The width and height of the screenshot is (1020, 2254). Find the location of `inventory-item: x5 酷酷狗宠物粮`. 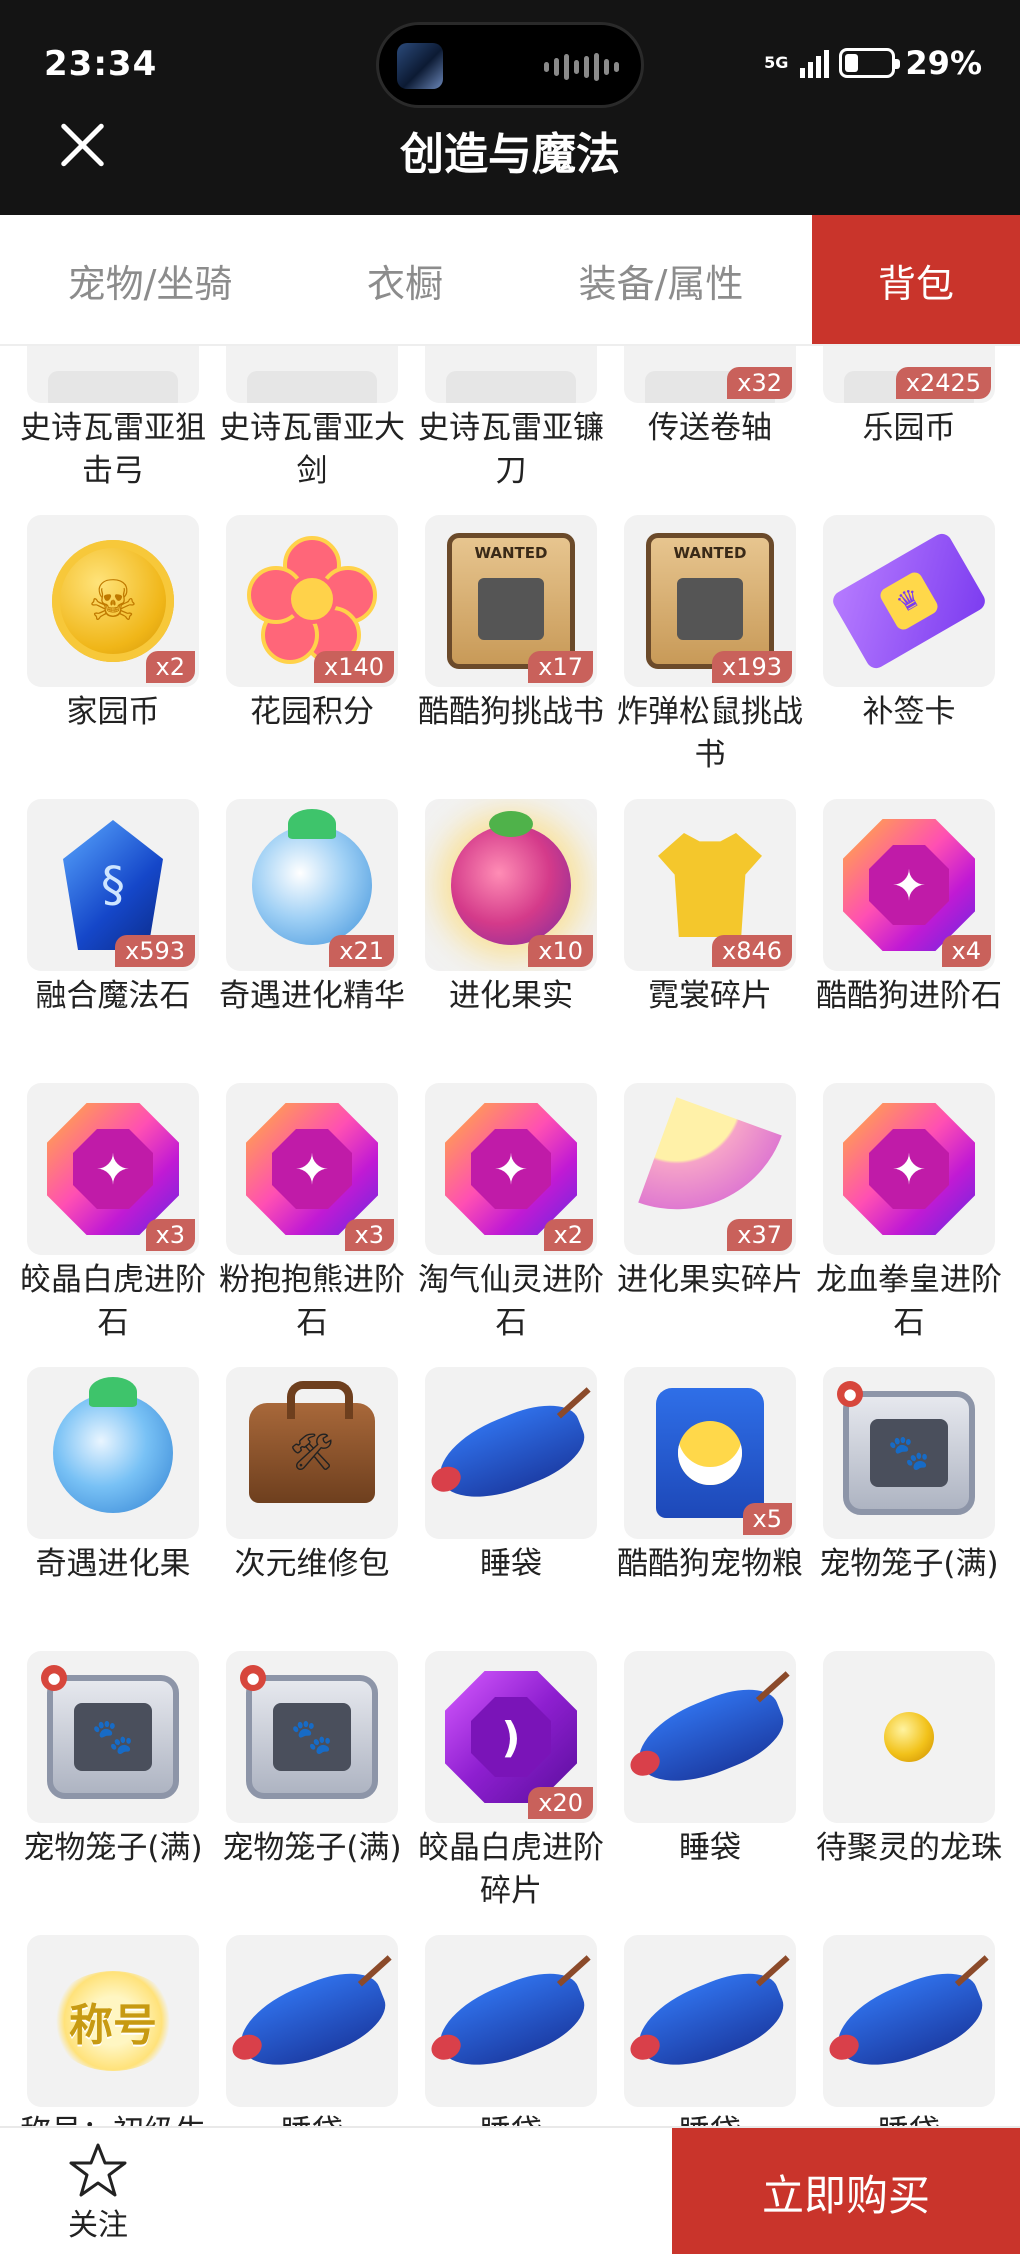

inventory-item: x5 酷酷狗宠物粮 is located at coordinates (710, 1509).